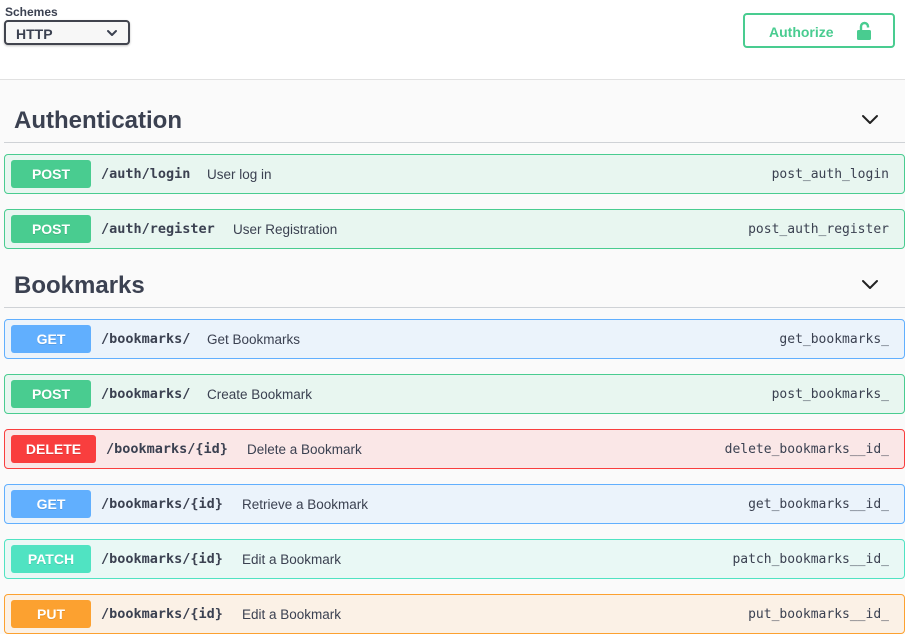 Image resolution: width=905 pixels, height=634 pixels. I want to click on operation-id: post_auth_register, so click(818, 229).